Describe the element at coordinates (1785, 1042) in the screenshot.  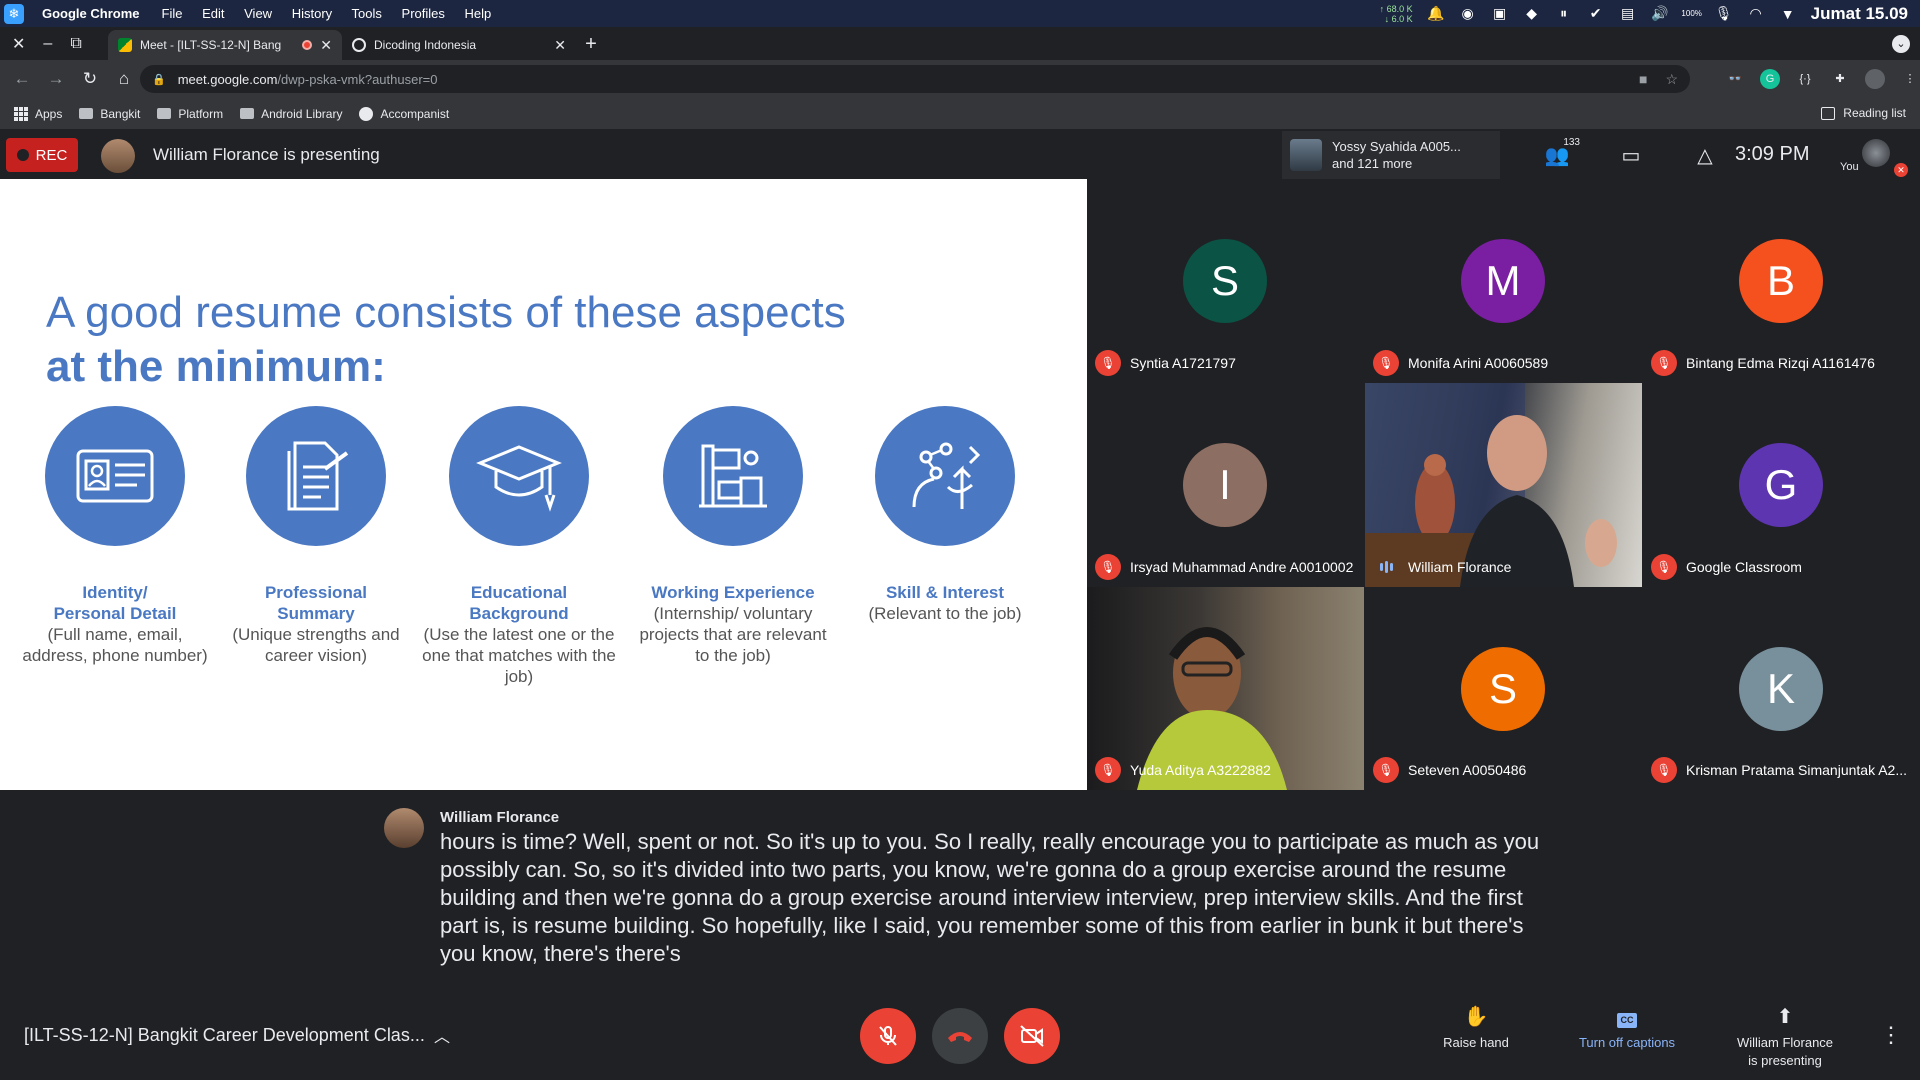
I see `presenting-line1: William Florance` at that location.